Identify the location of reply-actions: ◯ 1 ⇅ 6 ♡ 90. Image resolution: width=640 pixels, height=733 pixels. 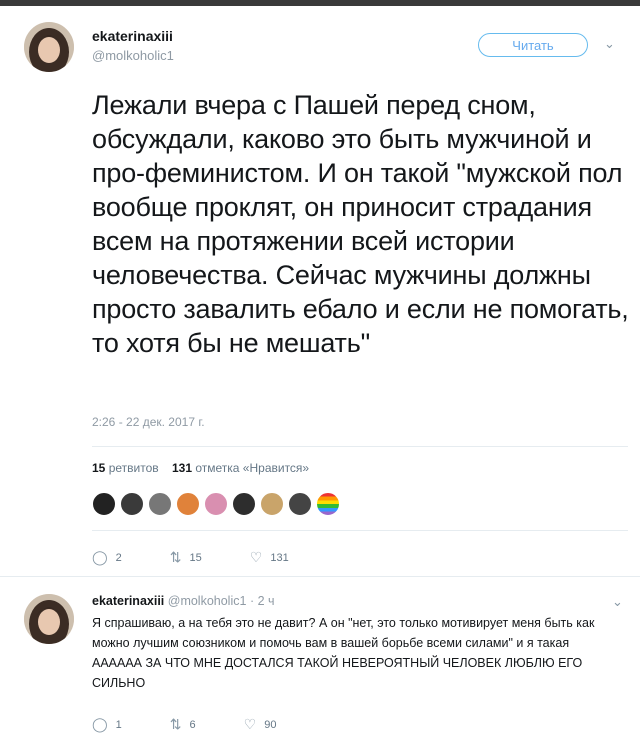
(208, 724).